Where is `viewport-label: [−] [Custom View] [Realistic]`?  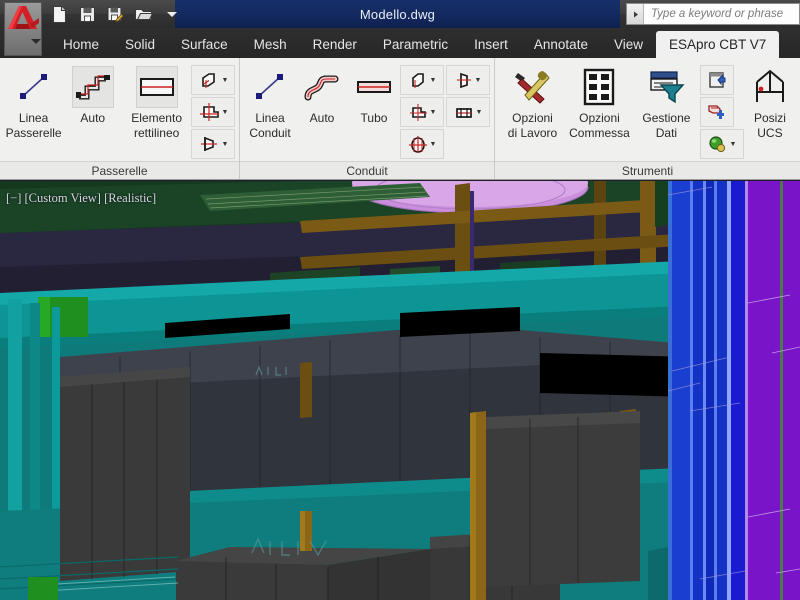 viewport-label: [−] [Custom View] [Realistic] is located at coordinates (81, 198).